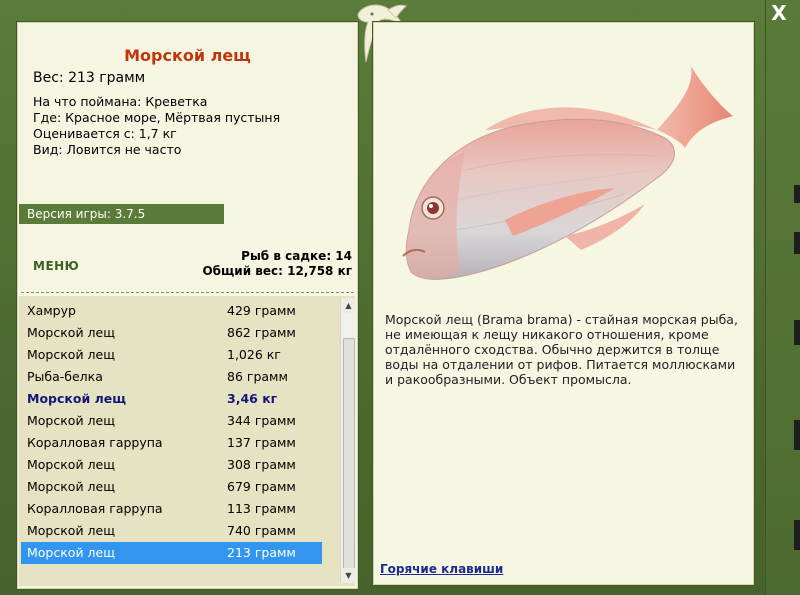 This screenshot has height=595, width=800. I want to click on fish-image, so click(567, 173).